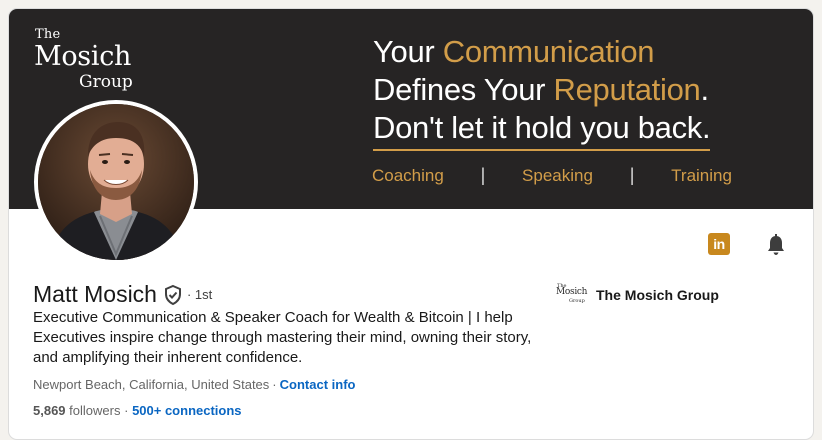 The image size is (822, 440). I want to click on headline-text: Your, so click(408, 51).